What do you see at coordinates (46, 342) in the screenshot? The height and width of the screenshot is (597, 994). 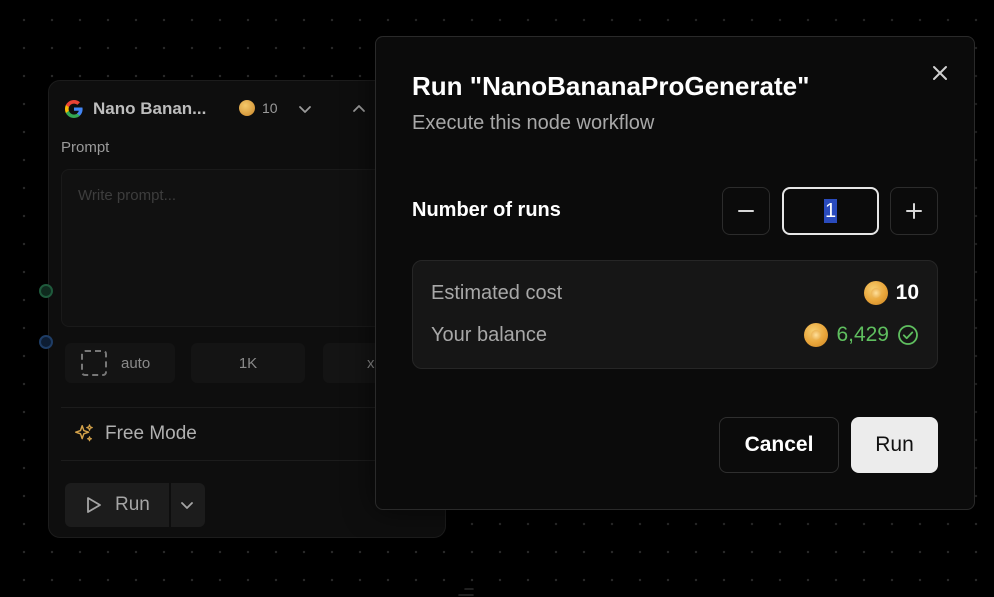 I see `output-handle-blue` at bounding box center [46, 342].